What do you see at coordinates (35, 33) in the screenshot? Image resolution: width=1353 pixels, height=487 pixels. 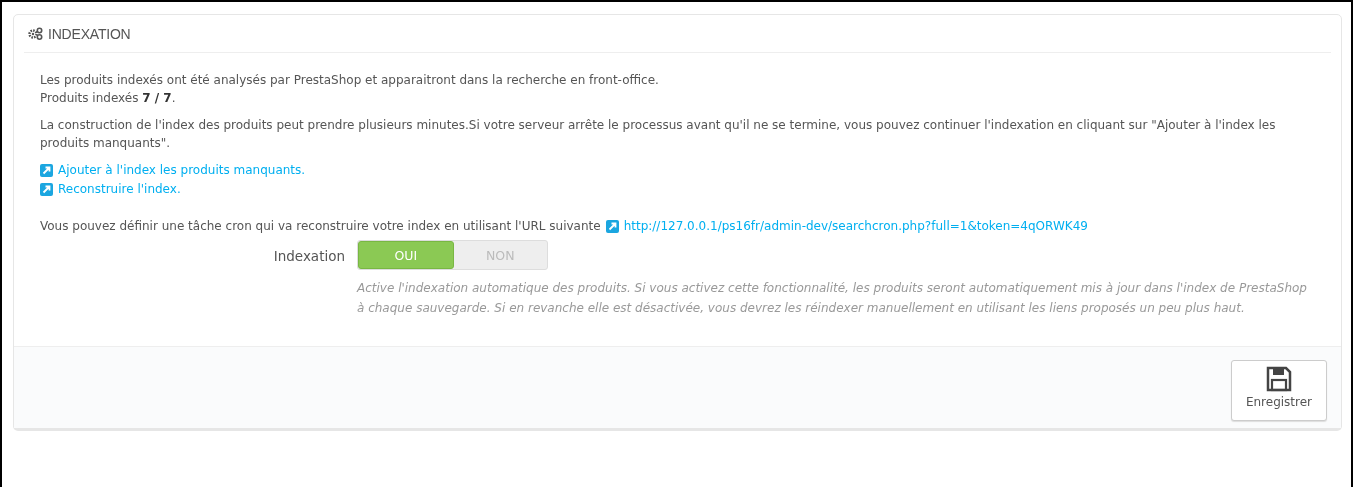 I see `gears-icon` at bounding box center [35, 33].